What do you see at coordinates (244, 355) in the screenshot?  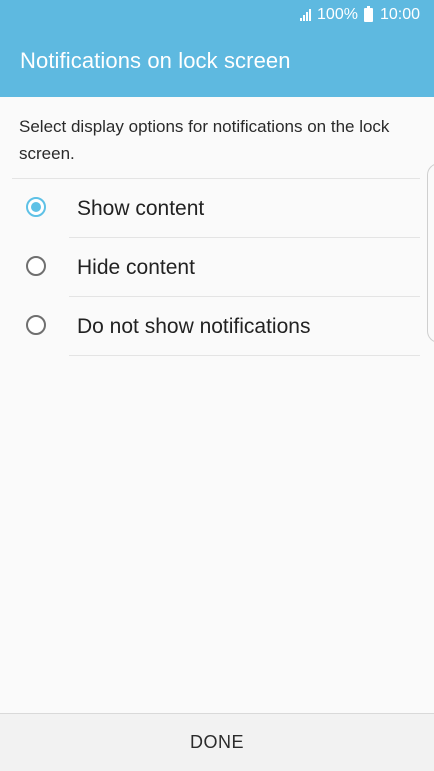 I see `option-divider` at bounding box center [244, 355].